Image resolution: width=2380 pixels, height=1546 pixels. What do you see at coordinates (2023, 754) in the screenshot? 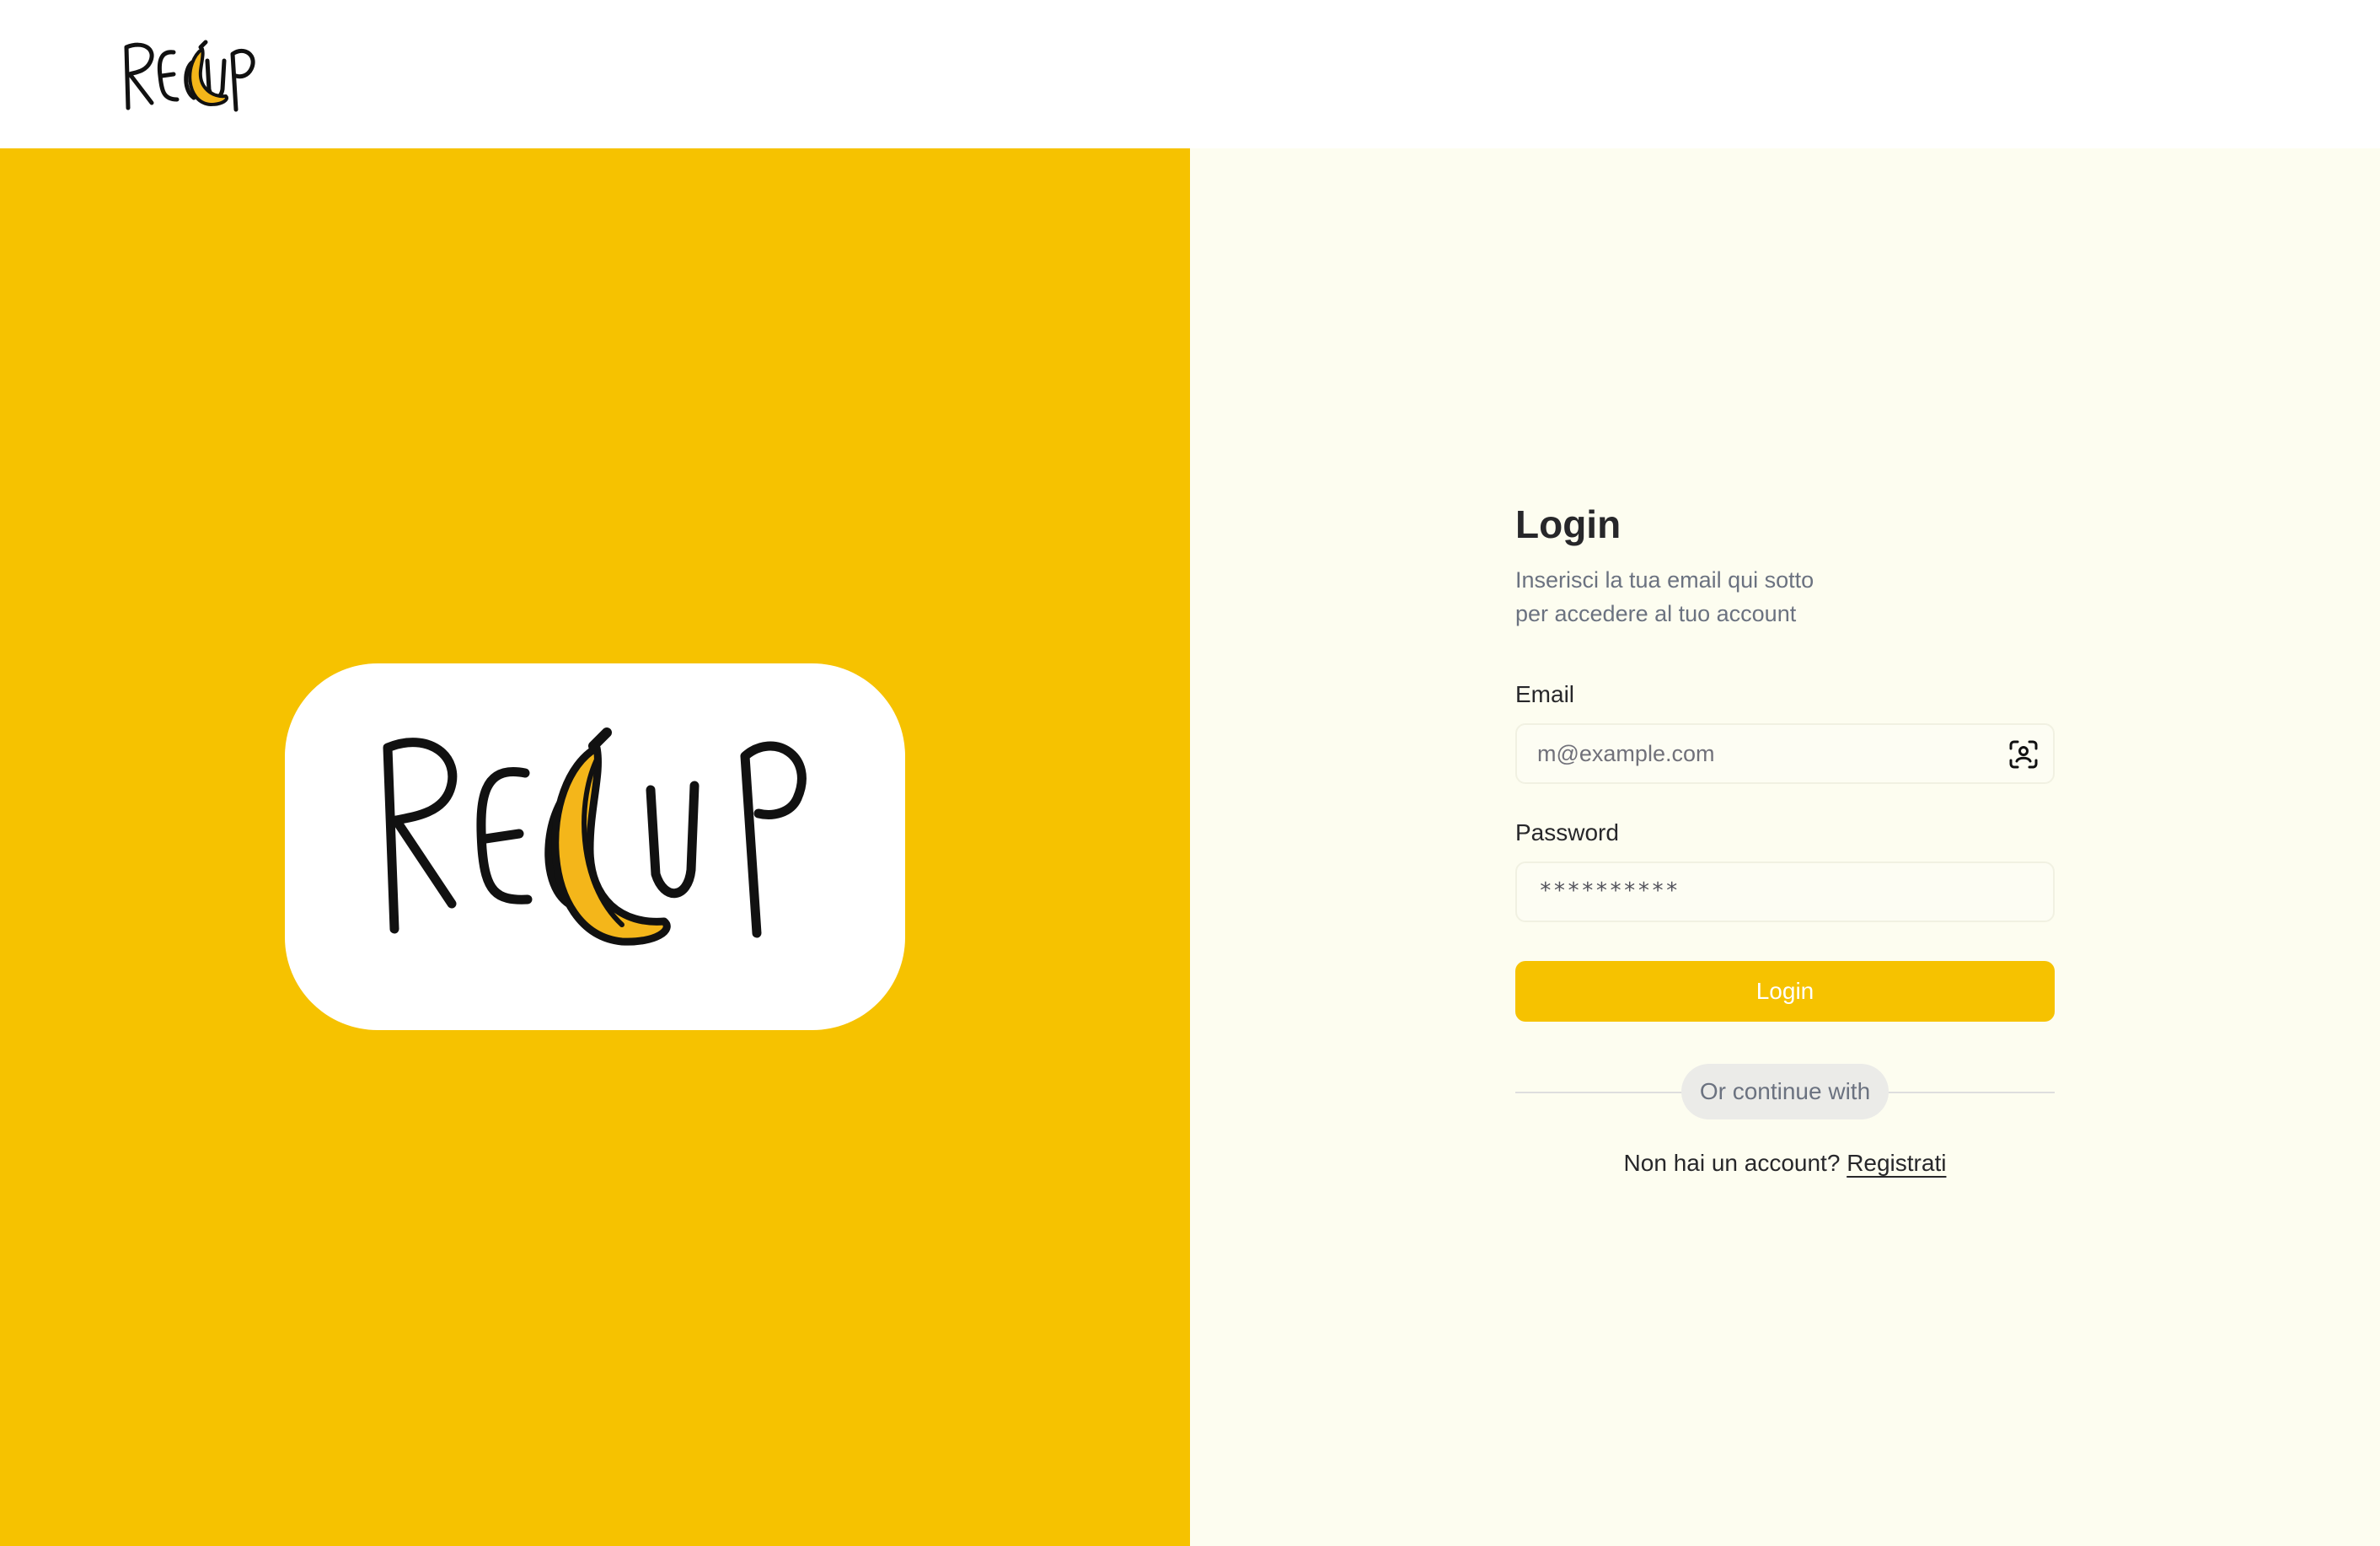
I see `contact-autofill-icon` at bounding box center [2023, 754].